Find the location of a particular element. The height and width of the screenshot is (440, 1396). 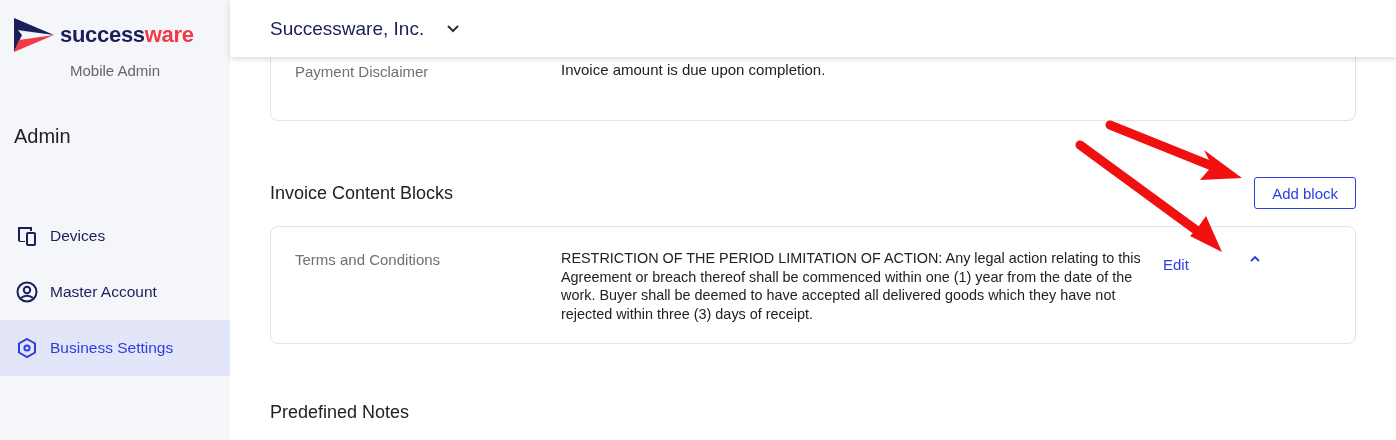

setting-label: Payment Disclaimer is located at coordinates (362, 71).